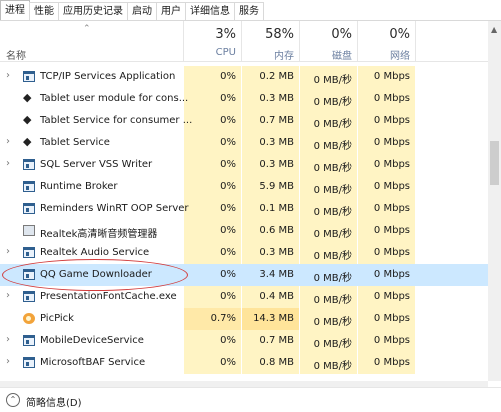 The width and height of the screenshot is (501, 412). What do you see at coordinates (276, 76) in the screenshot?
I see `memory-value: 0.2 MB` at bounding box center [276, 76].